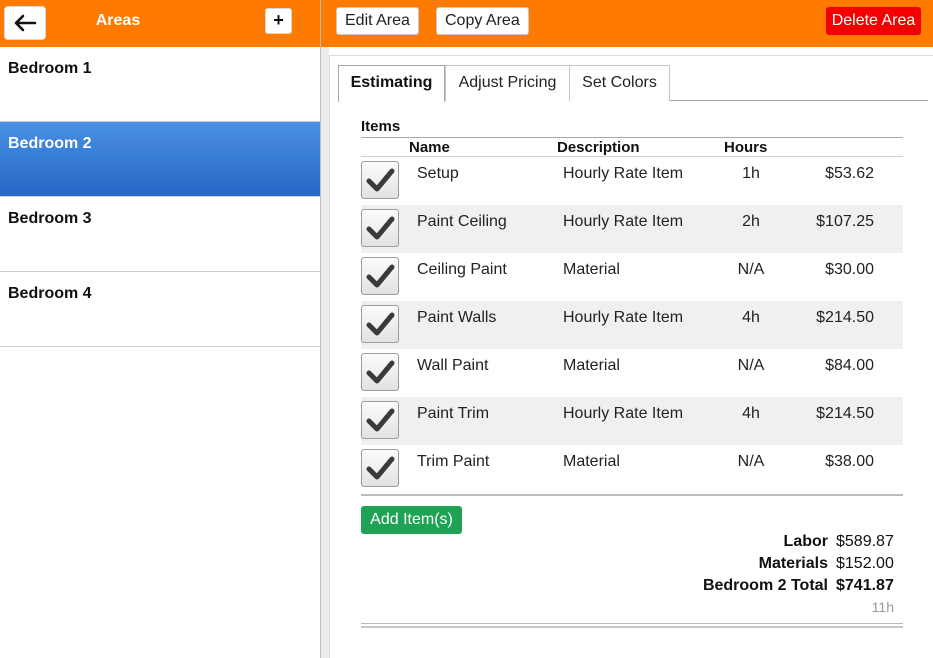 This screenshot has width=933, height=658. Describe the element at coordinates (411, 520) in the screenshot. I see `add-items-button: Add Item(s)` at that location.